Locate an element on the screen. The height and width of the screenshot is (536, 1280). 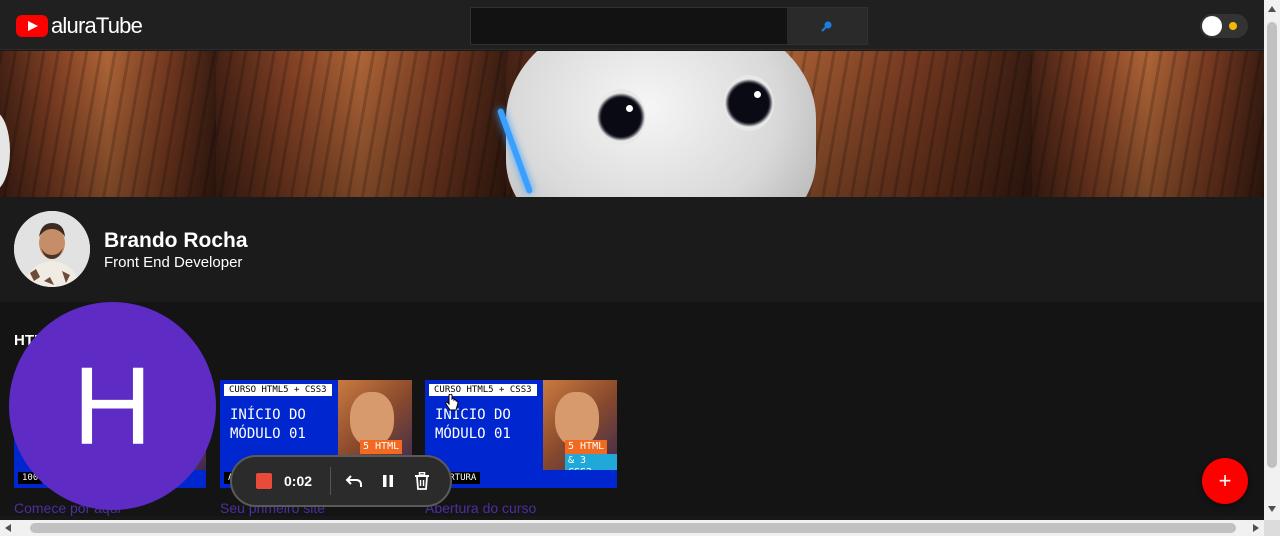
search-bar is located at coordinates (669, 26).